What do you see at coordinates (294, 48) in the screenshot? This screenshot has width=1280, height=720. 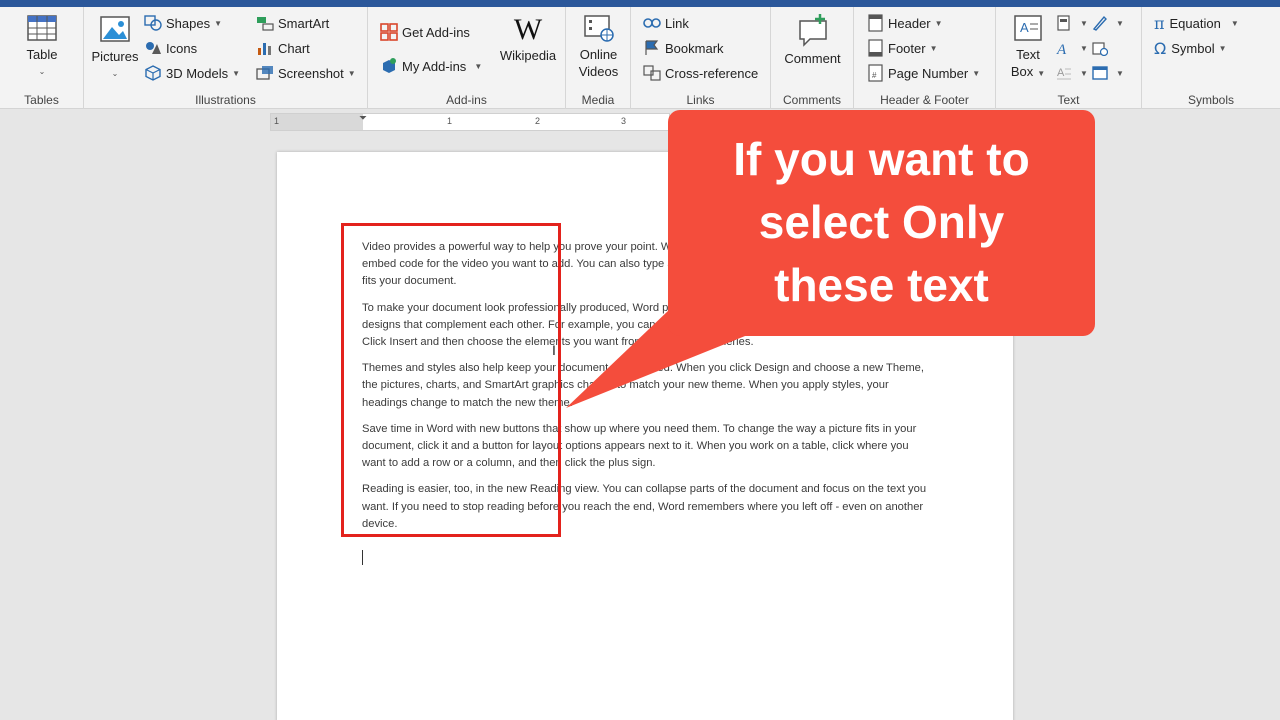 I see `chart-label: Chart` at bounding box center [294, 48].